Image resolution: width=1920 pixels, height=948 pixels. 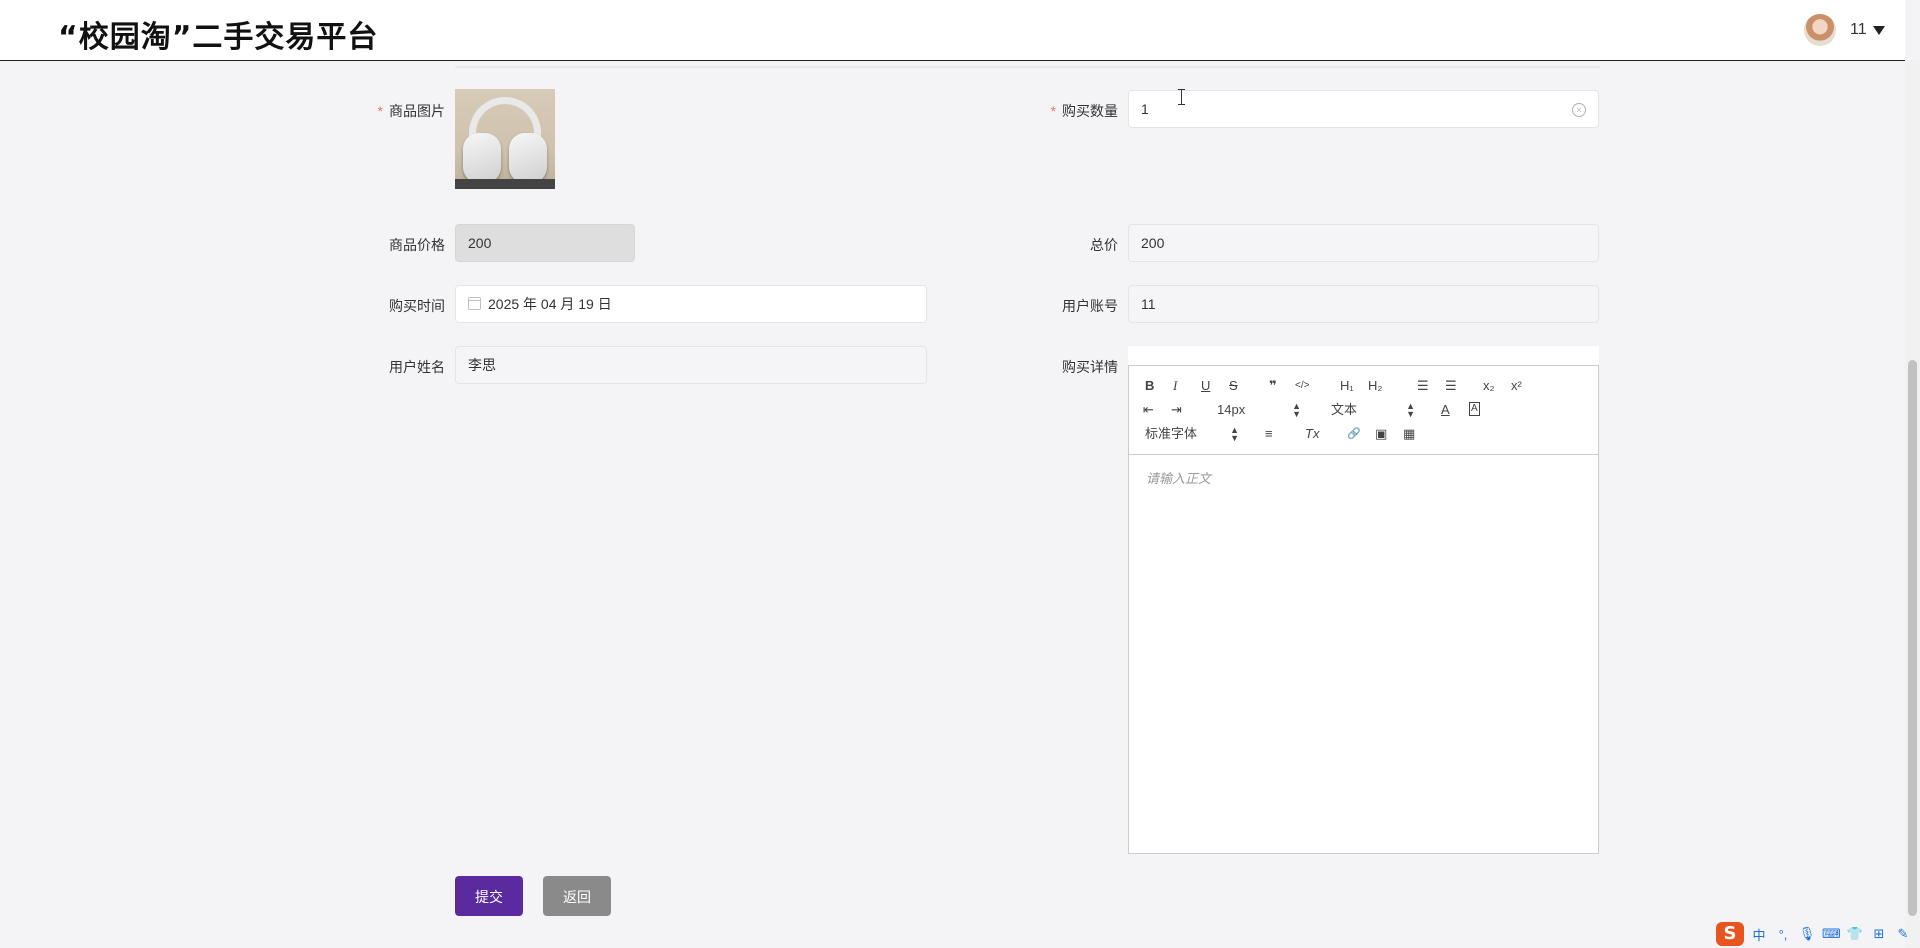 What do you see at coordinates (505, 184) in the screenshot?
I see `image-floor` at bounding box center [505, 184].